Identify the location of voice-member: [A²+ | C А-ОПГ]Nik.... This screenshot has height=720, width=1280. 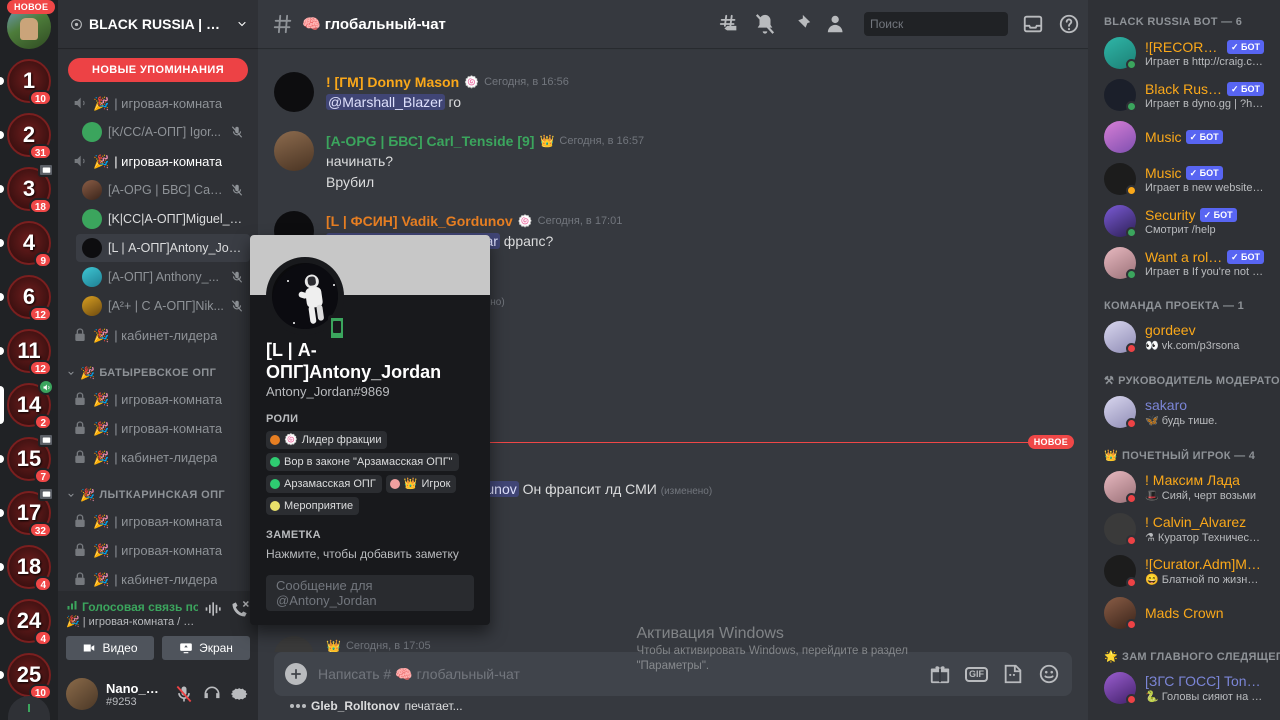
(163, 306).